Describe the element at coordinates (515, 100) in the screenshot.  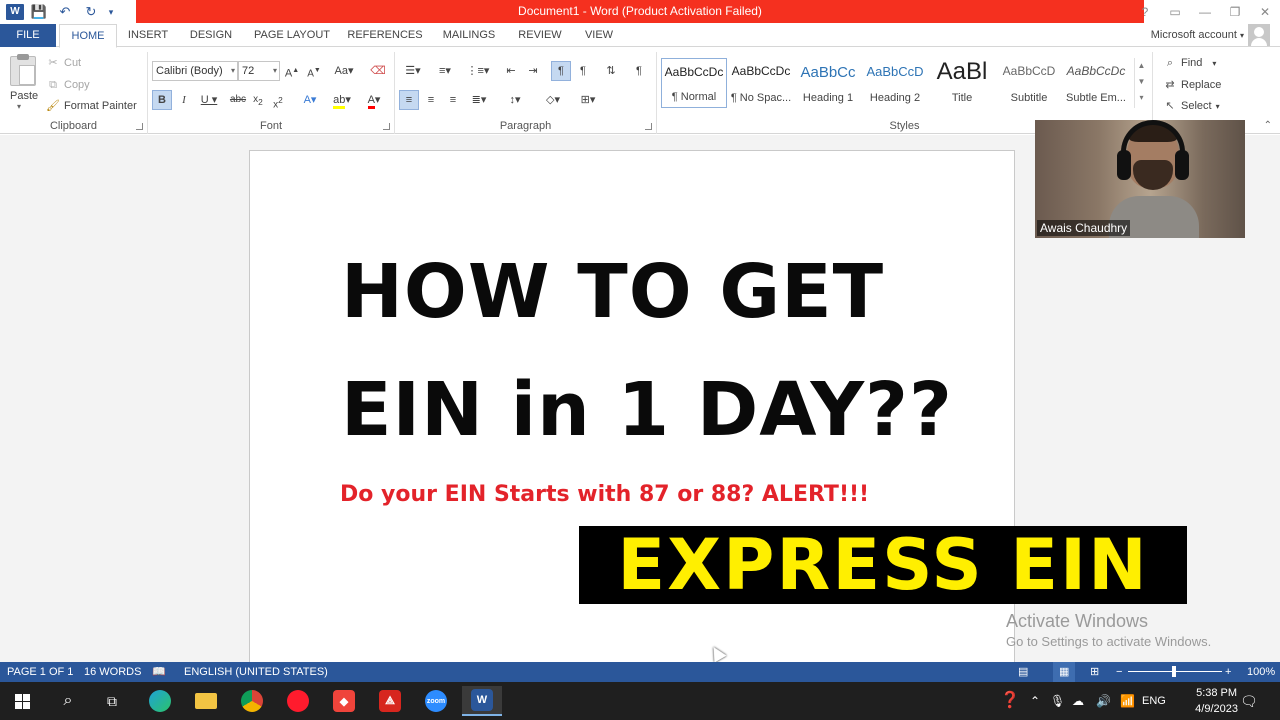
I see `line-spacing-icon: ↕▾` at that location.